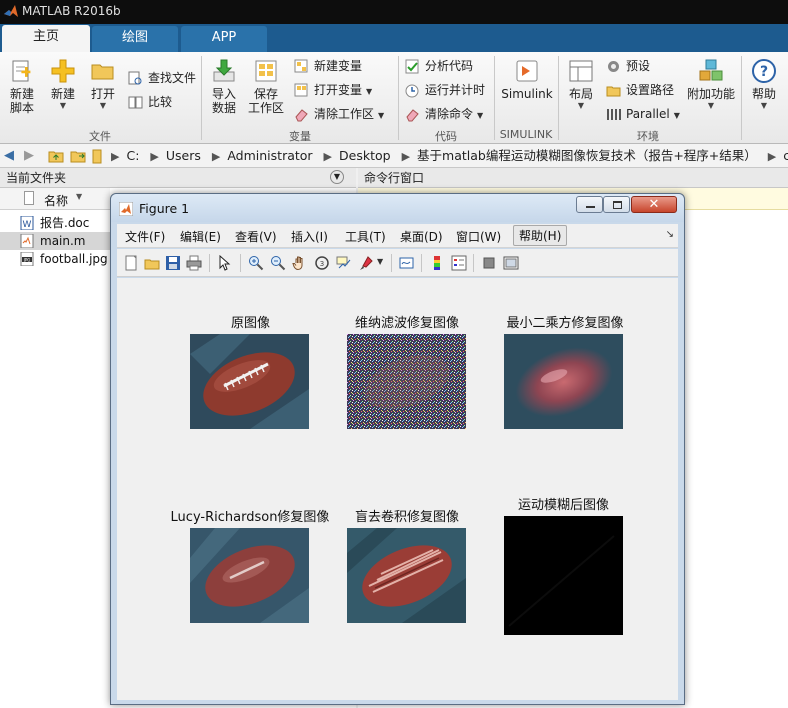 This screenshot has width=788, height=708. What do you see at coordinates (711, 84) in the screenshot?
I see `addons-button: 附加功能 ▼` at bounding box center [711, 84].